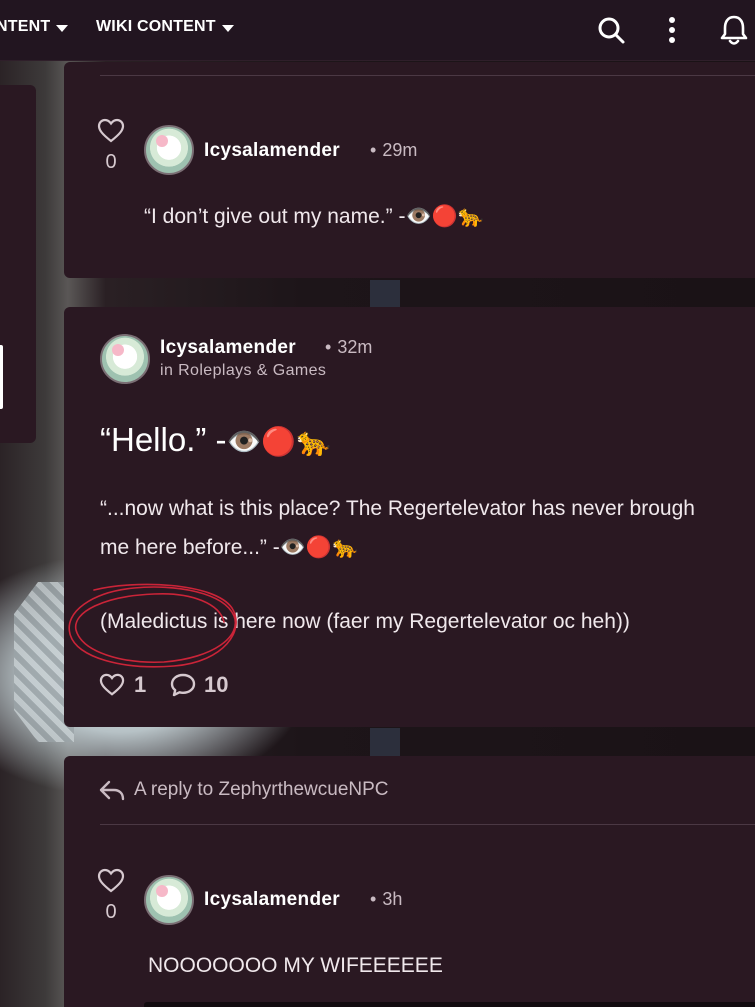 The image size is (755, 1007). What do you see at coordinates (611, 30) in the screenshot?
I see `search-icon` at bounding box center [611, 30].